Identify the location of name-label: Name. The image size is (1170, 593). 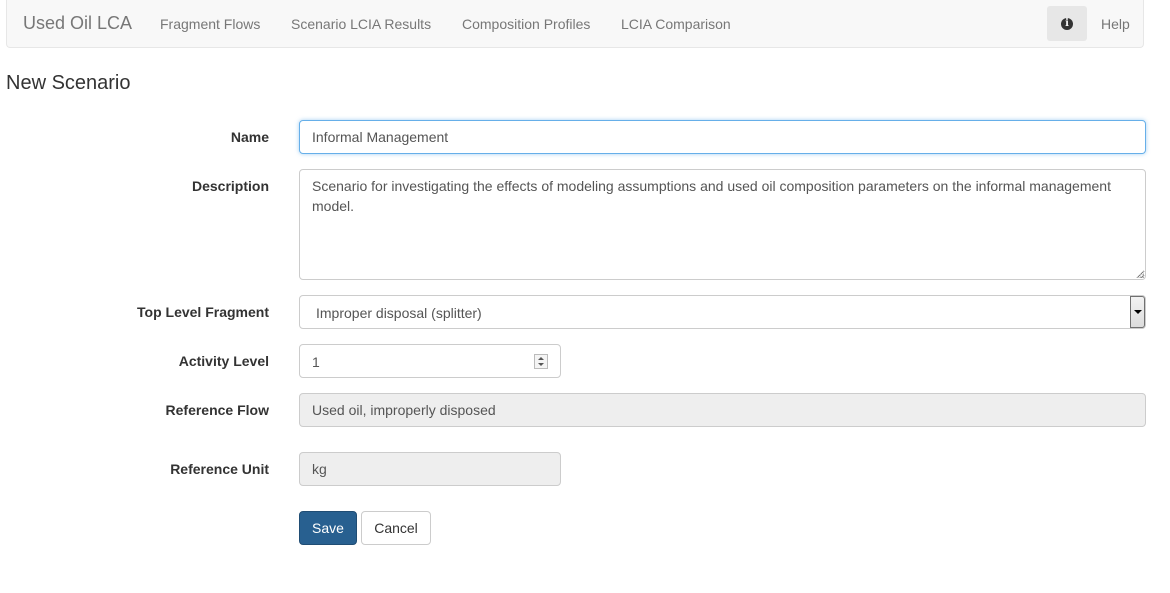
(249, 137).